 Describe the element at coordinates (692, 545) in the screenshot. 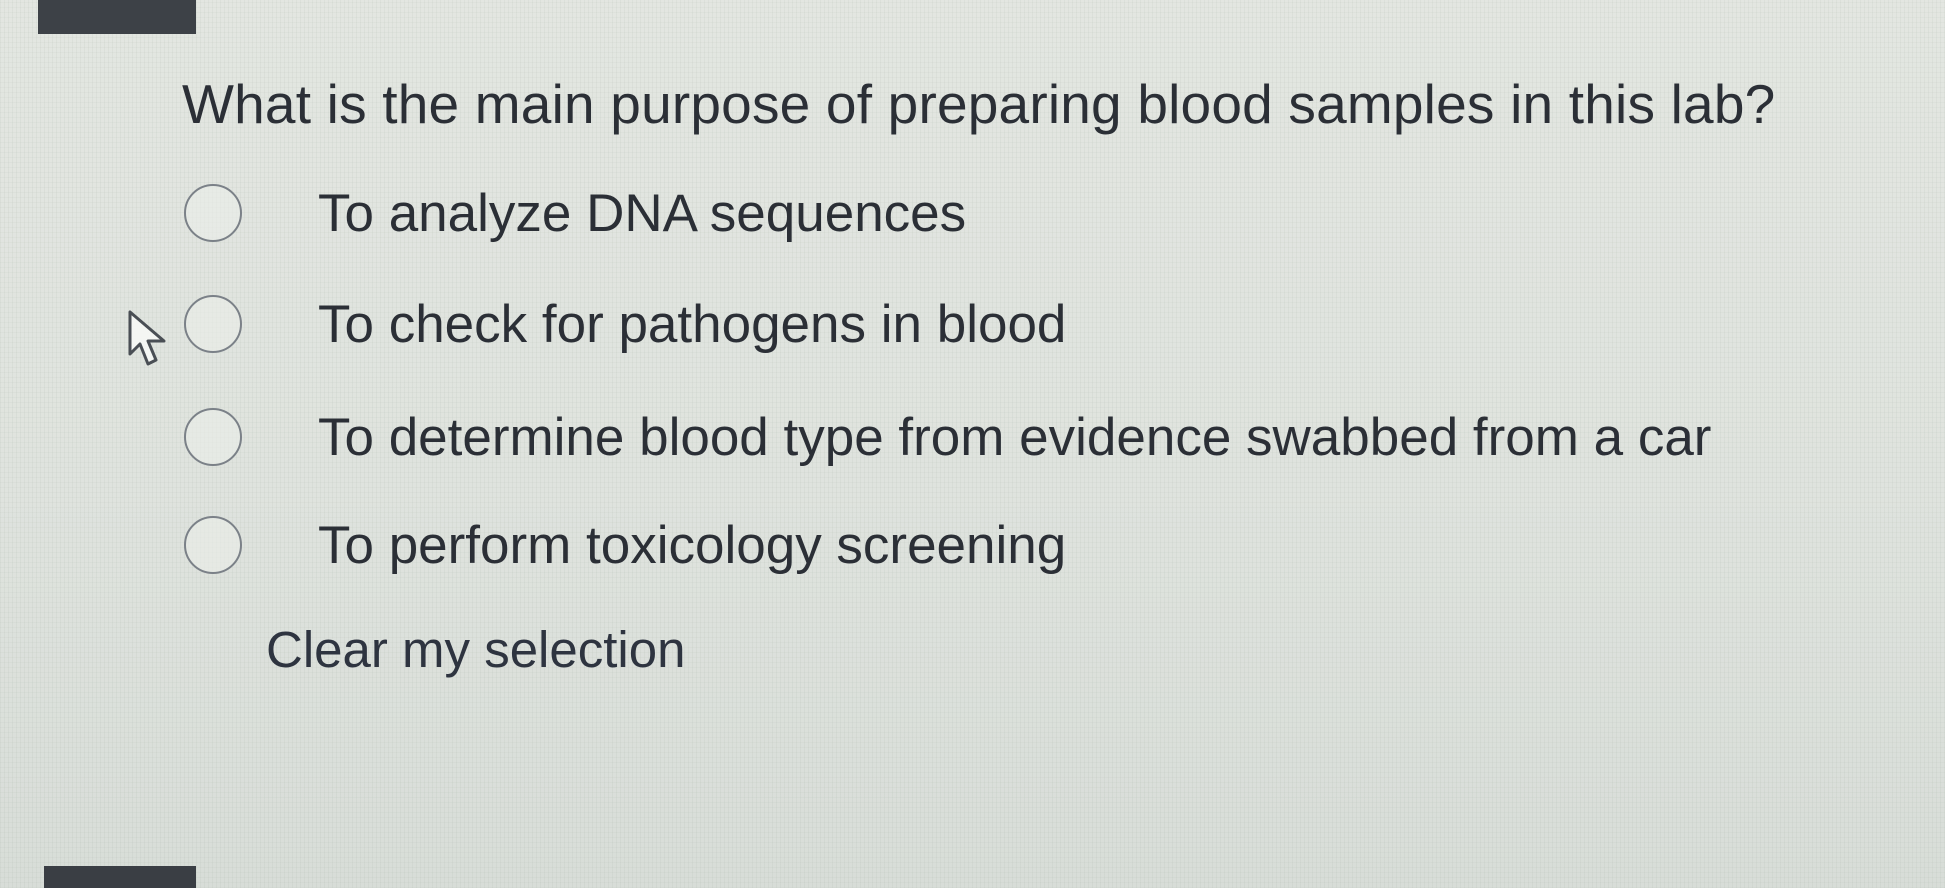

I see `answer-option-label: To perform toxicology screening` at that location.